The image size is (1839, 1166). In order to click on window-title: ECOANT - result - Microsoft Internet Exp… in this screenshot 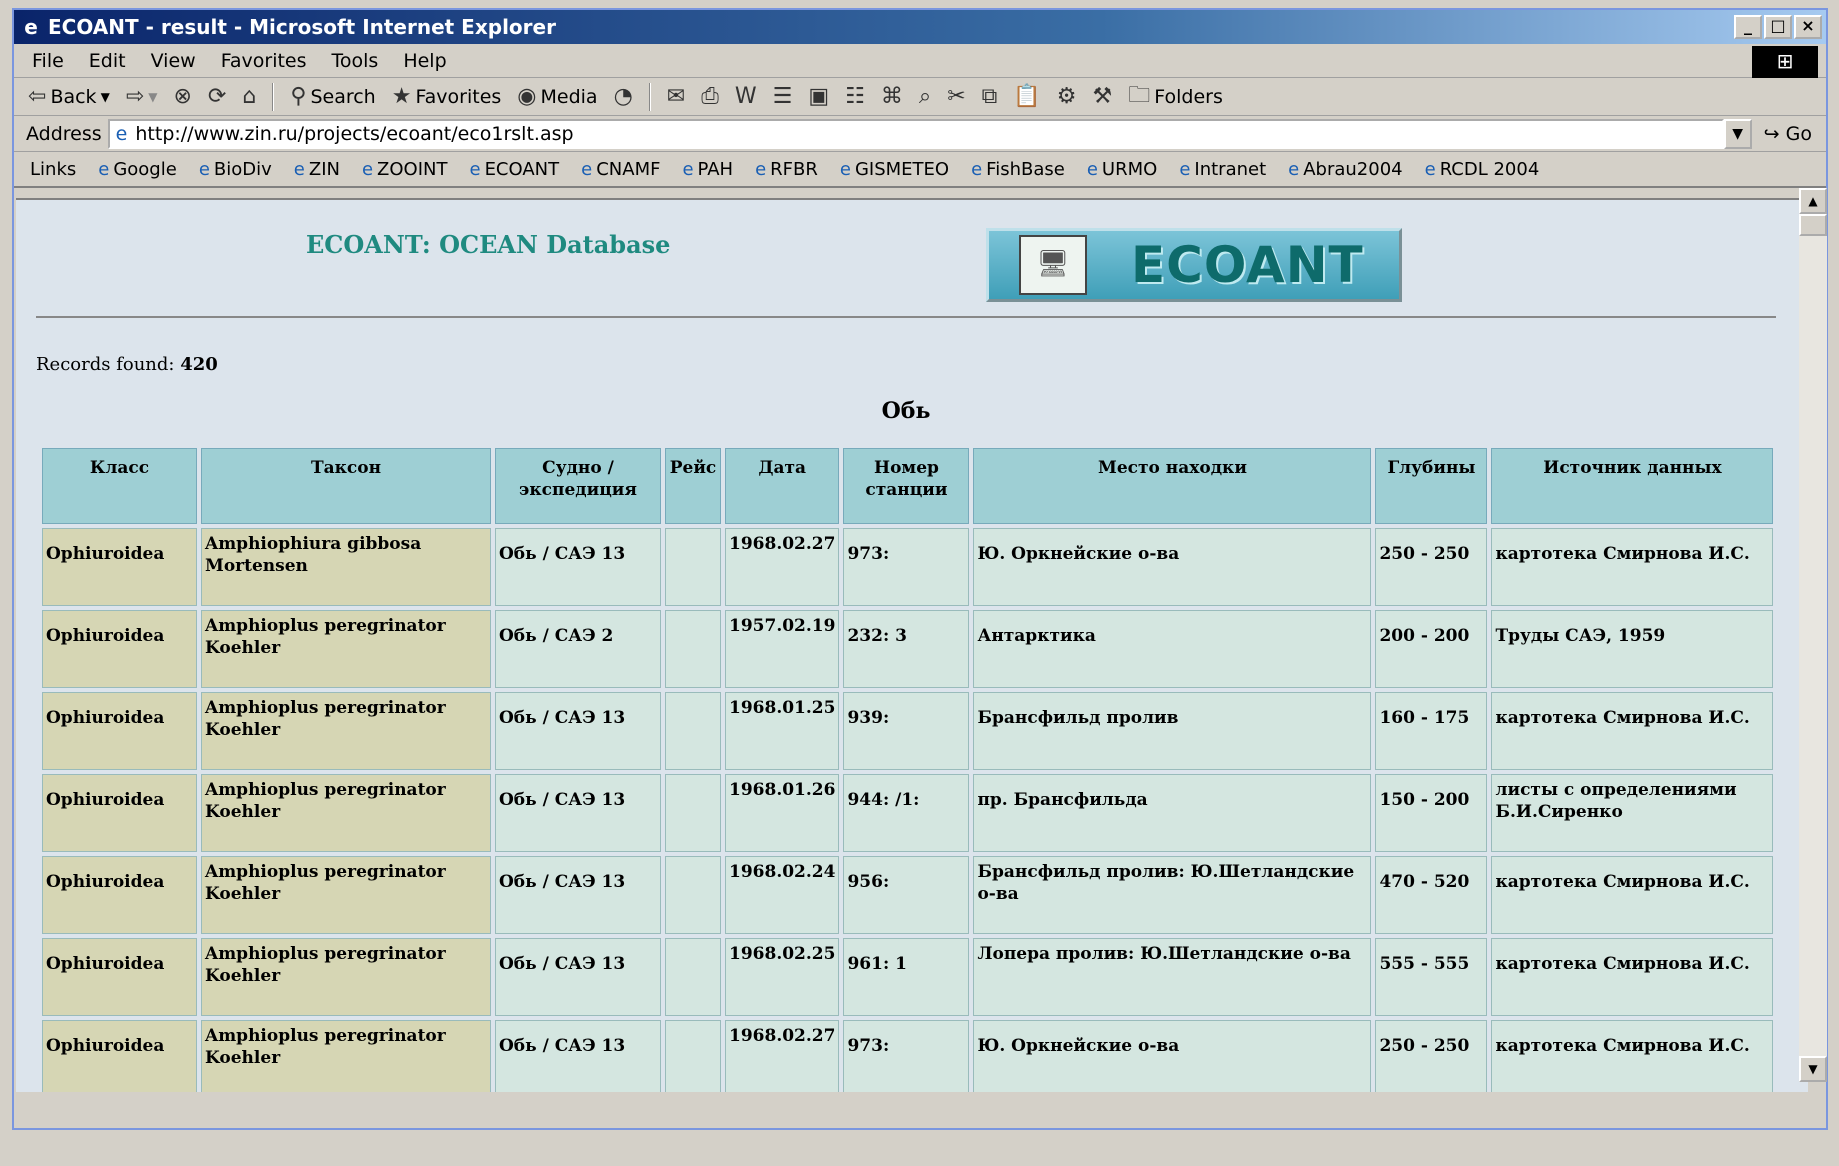, I will do `click(302, 27)`.